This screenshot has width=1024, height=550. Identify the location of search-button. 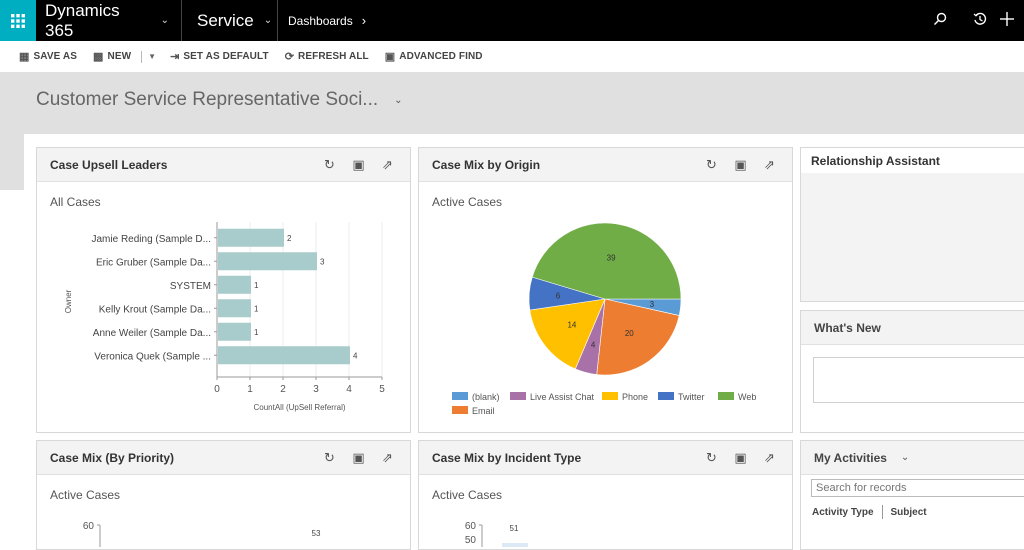
(940, 20).